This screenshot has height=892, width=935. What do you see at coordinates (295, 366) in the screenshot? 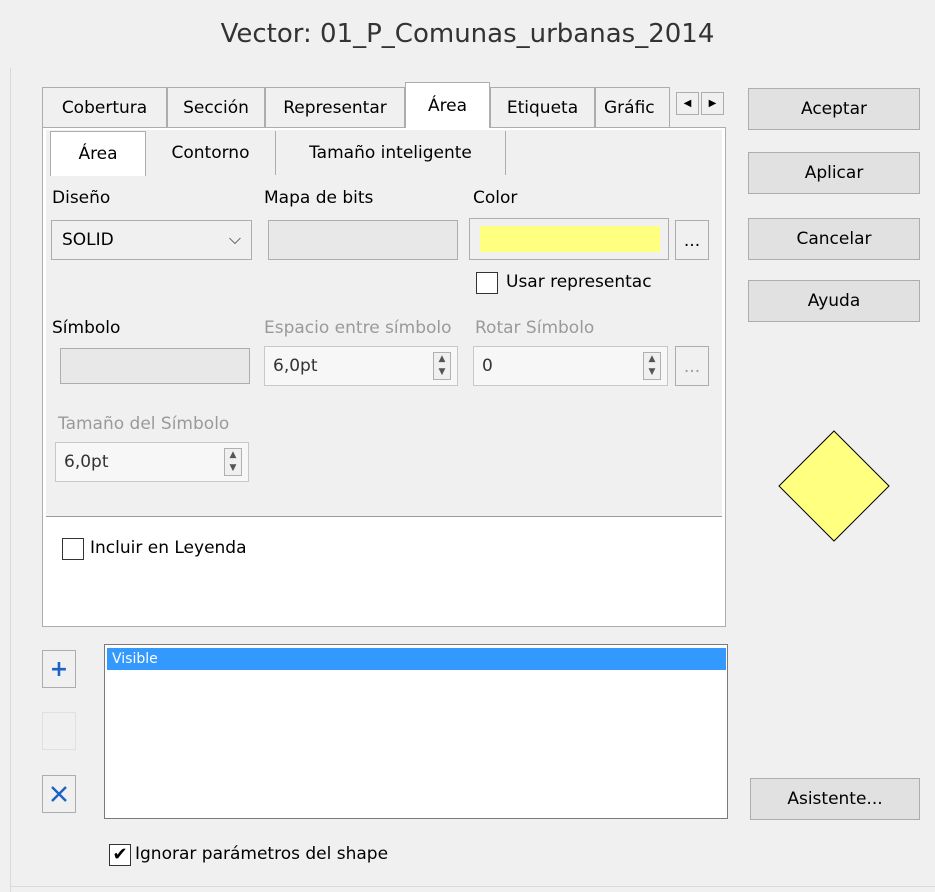
I see `espacio-value: 6,0pt` at bounding box center [295, 366].